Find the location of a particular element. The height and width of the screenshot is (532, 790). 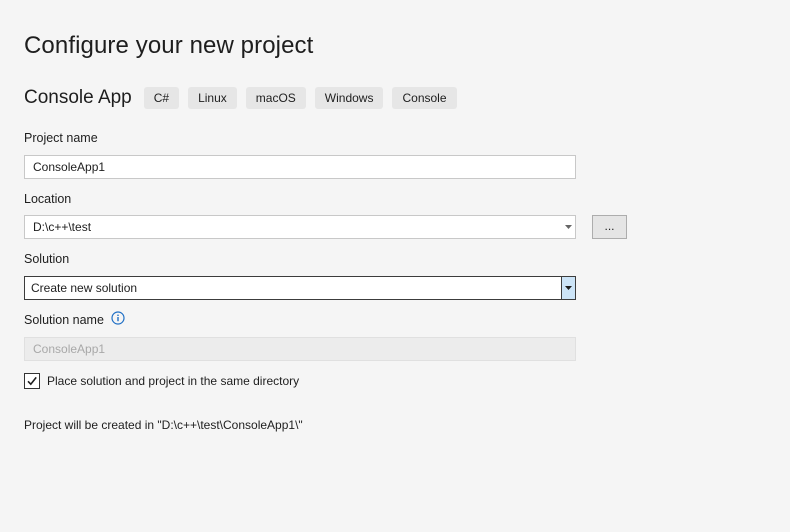

project-name-field is located at coordinates (300, 167).